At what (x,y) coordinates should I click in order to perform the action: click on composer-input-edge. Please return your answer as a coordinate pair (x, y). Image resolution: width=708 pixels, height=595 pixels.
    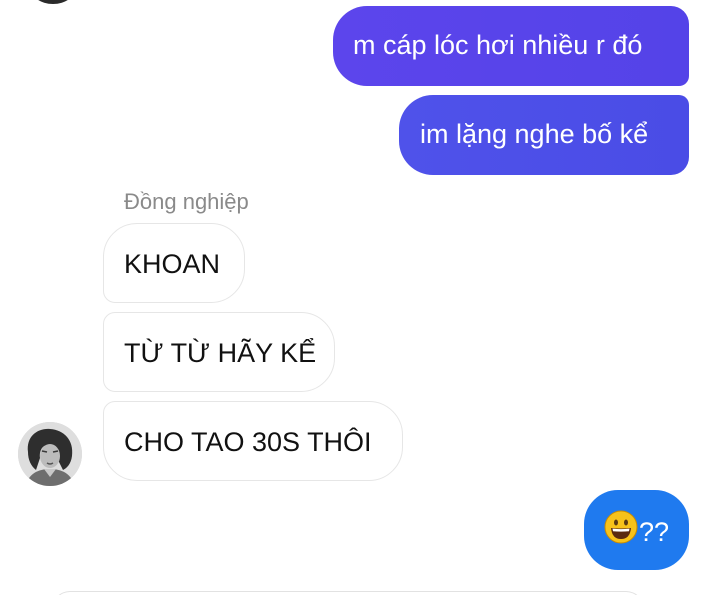
    Looking at the image, I should click on (348, 593).